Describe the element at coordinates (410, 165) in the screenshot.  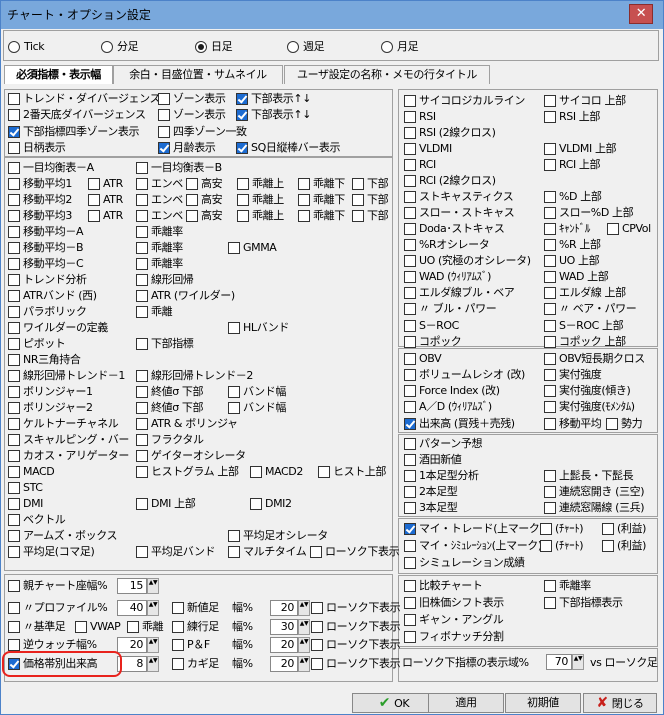
I see `r1-7-checkbox` at that location.